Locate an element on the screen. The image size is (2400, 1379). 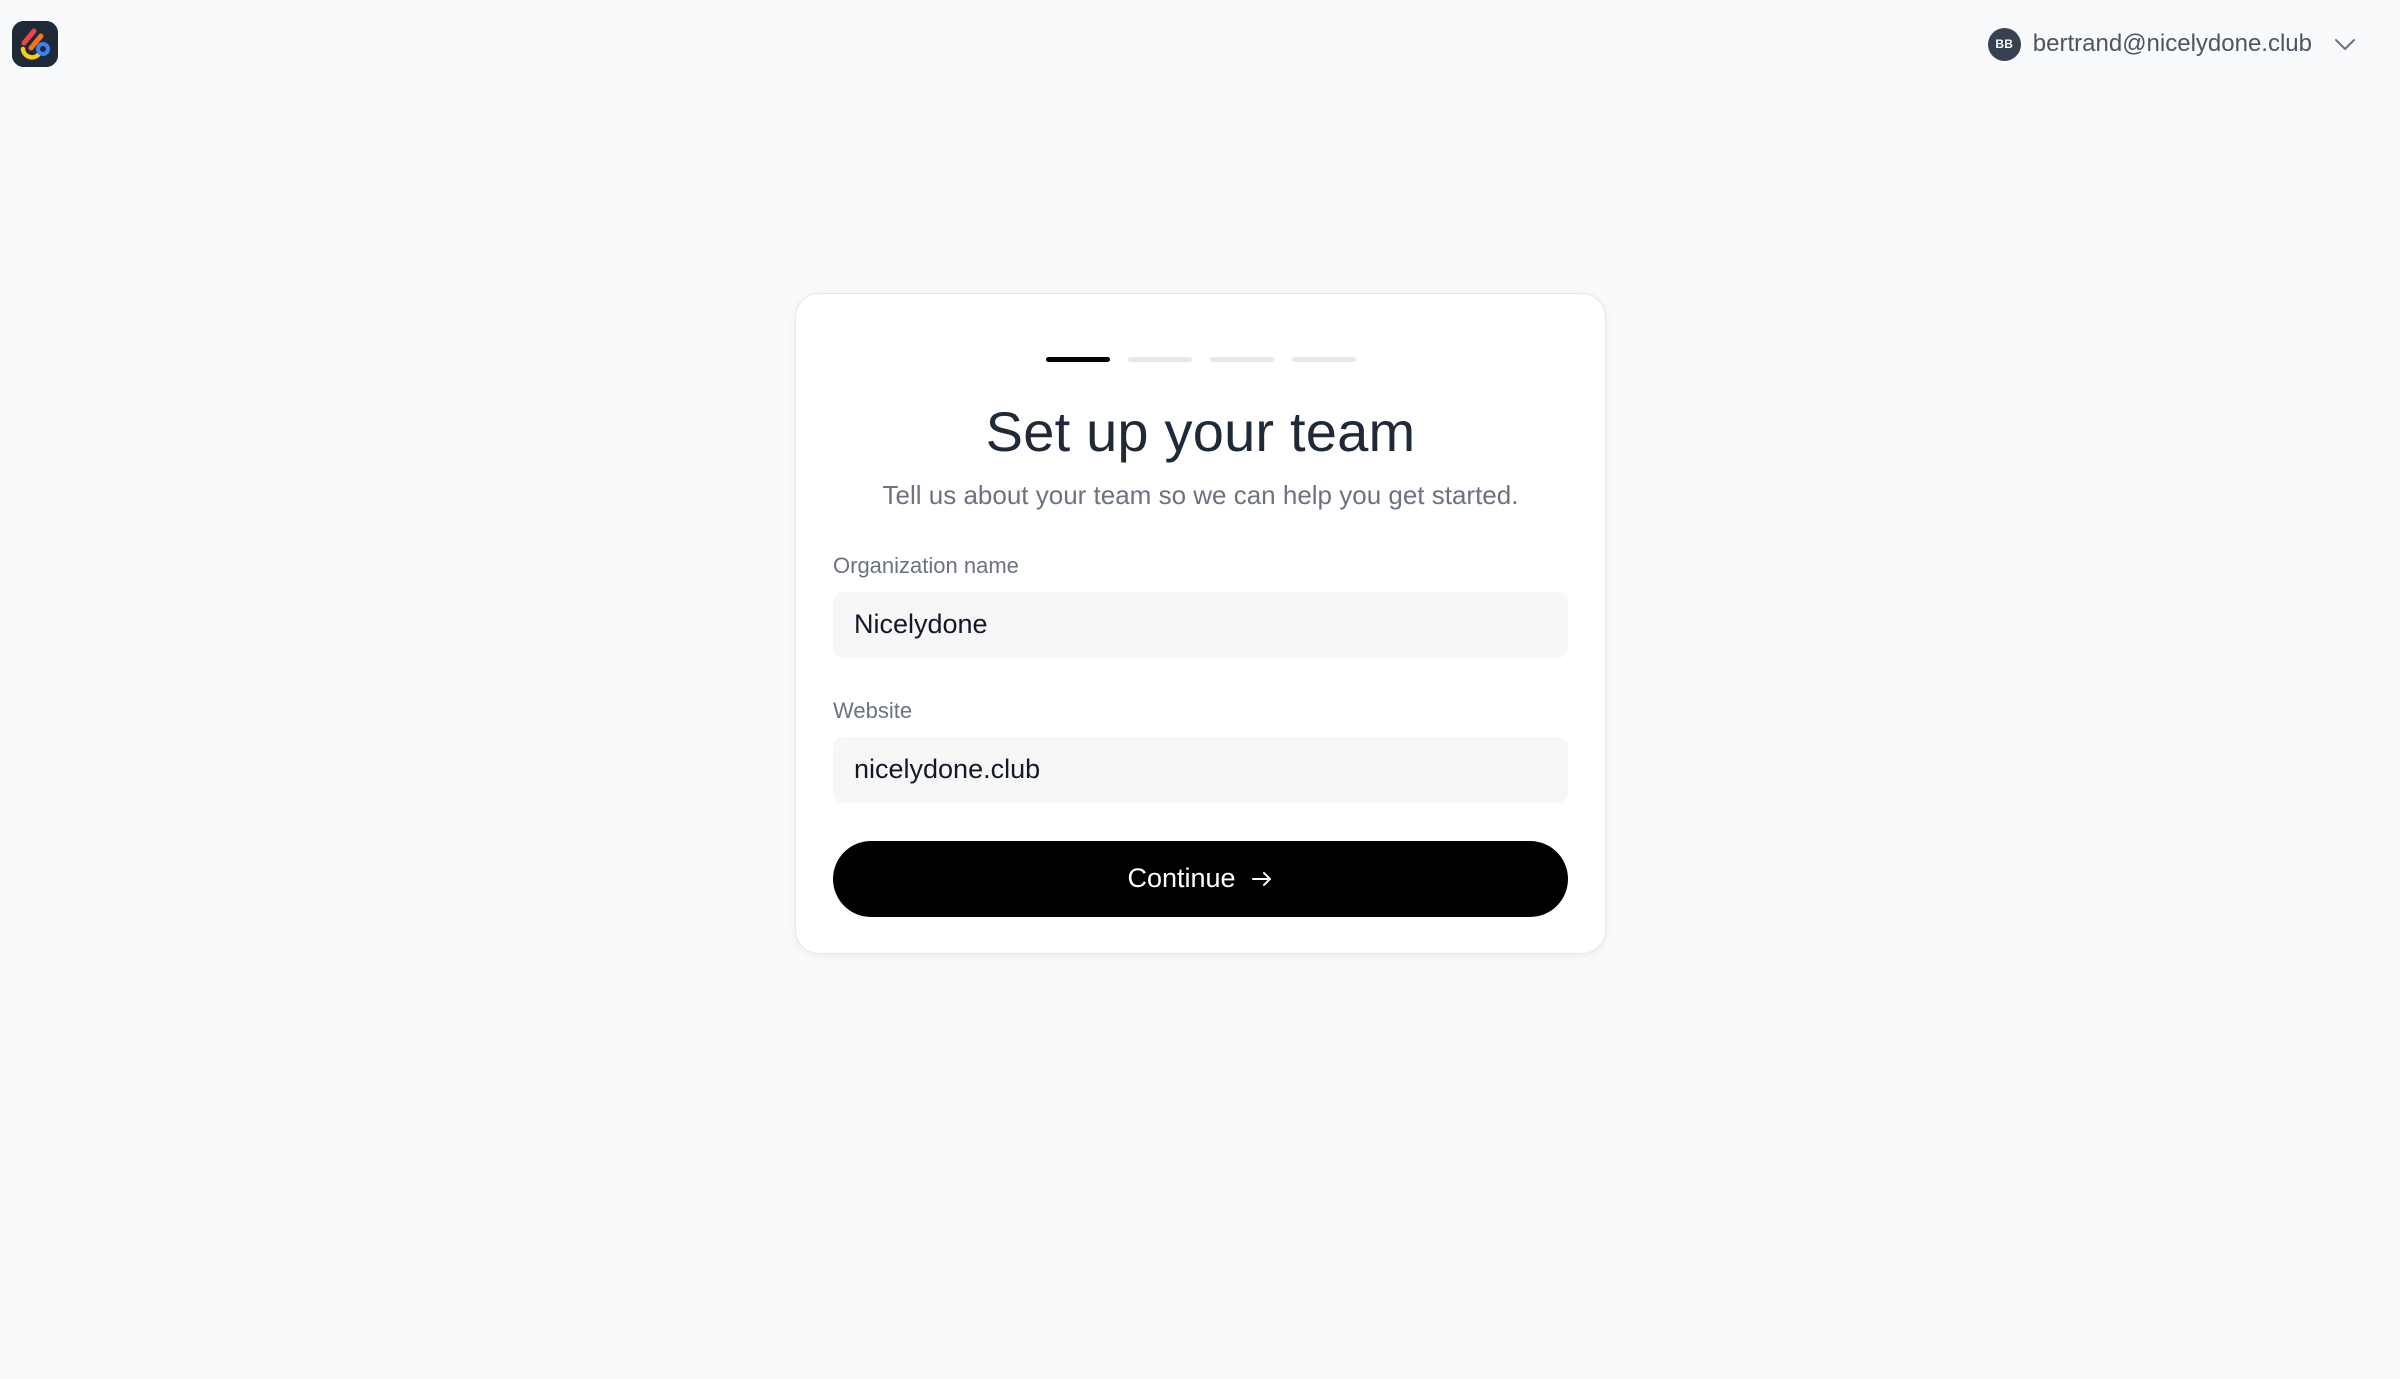
organization-name-input is located at coordinates (1200, 624).